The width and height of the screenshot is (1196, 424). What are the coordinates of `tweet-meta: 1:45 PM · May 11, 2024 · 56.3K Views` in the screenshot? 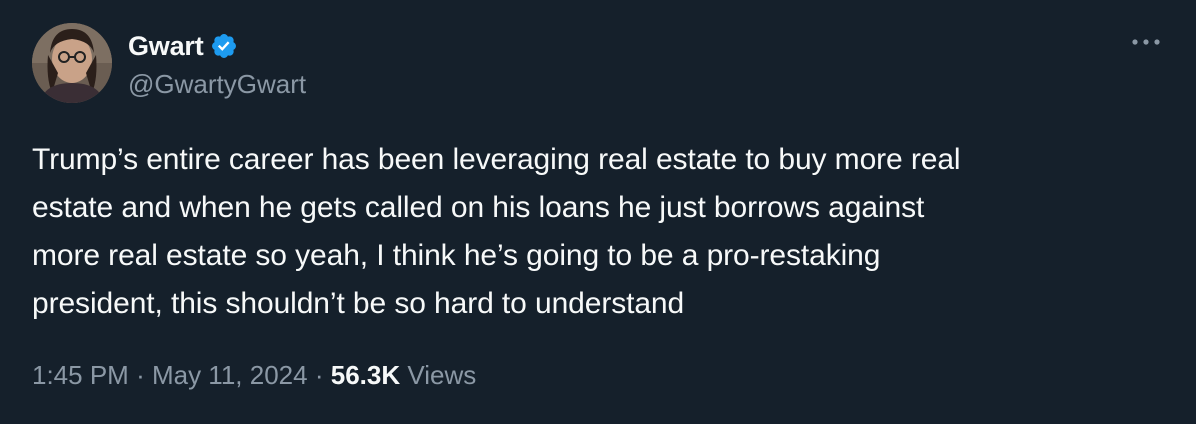 It's located at (254, 375).